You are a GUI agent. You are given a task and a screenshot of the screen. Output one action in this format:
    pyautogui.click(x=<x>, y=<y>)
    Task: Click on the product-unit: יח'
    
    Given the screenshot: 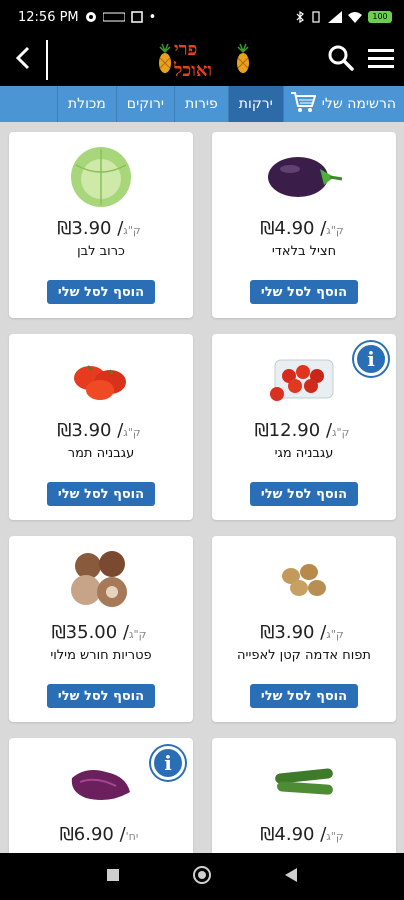 What is the action you would take?
    pyautogui.click(x=132, y=836)
    